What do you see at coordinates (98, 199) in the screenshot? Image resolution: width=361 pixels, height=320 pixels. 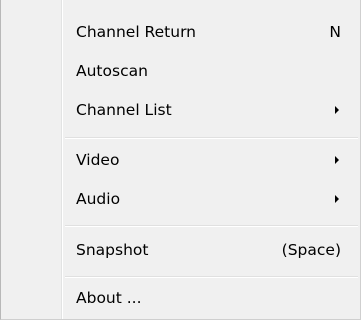 I see `menu-item-label: Audio` at bounding box center [98, 199].